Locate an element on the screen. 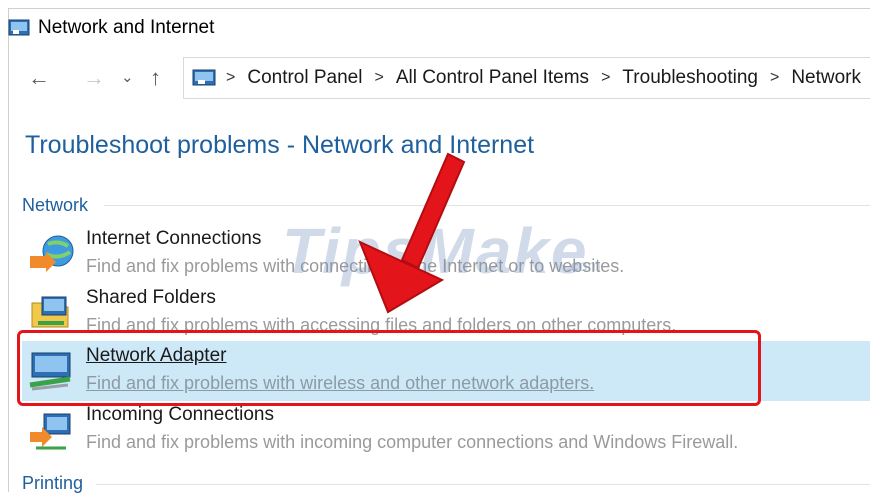 The image size is (870, 494). group-heading-network: Network is located at coordinates (55, 205).